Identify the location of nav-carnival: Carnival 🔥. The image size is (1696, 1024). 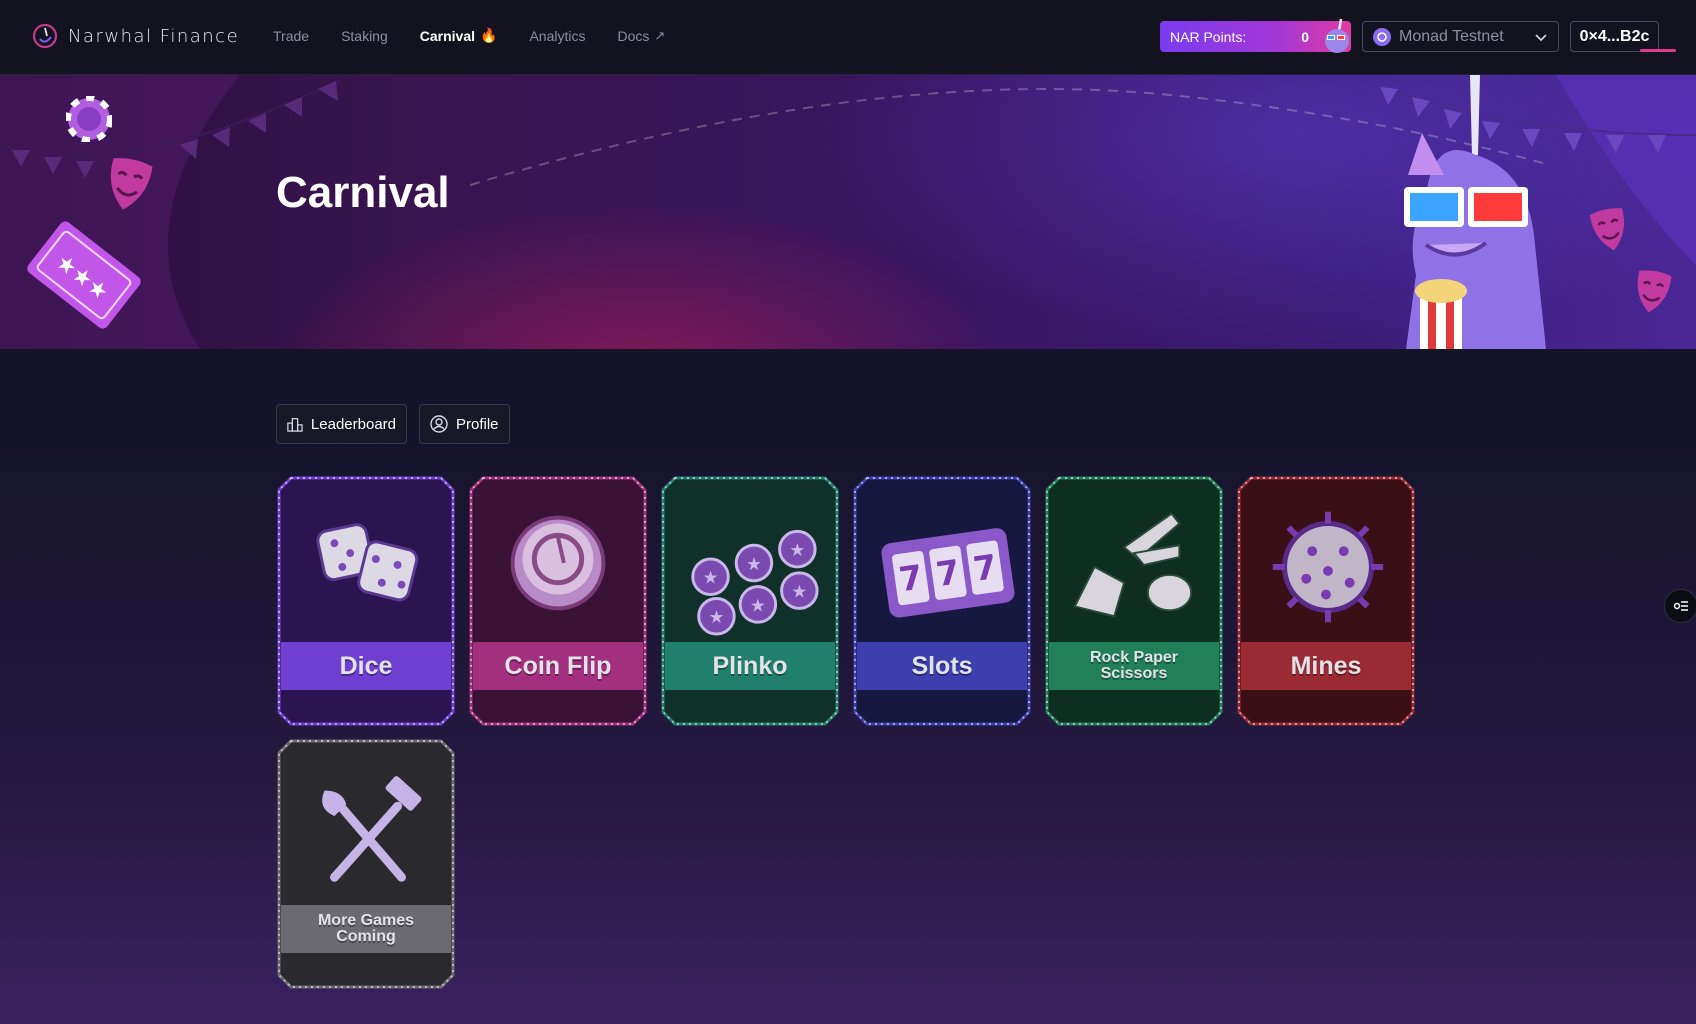
(459, 35).